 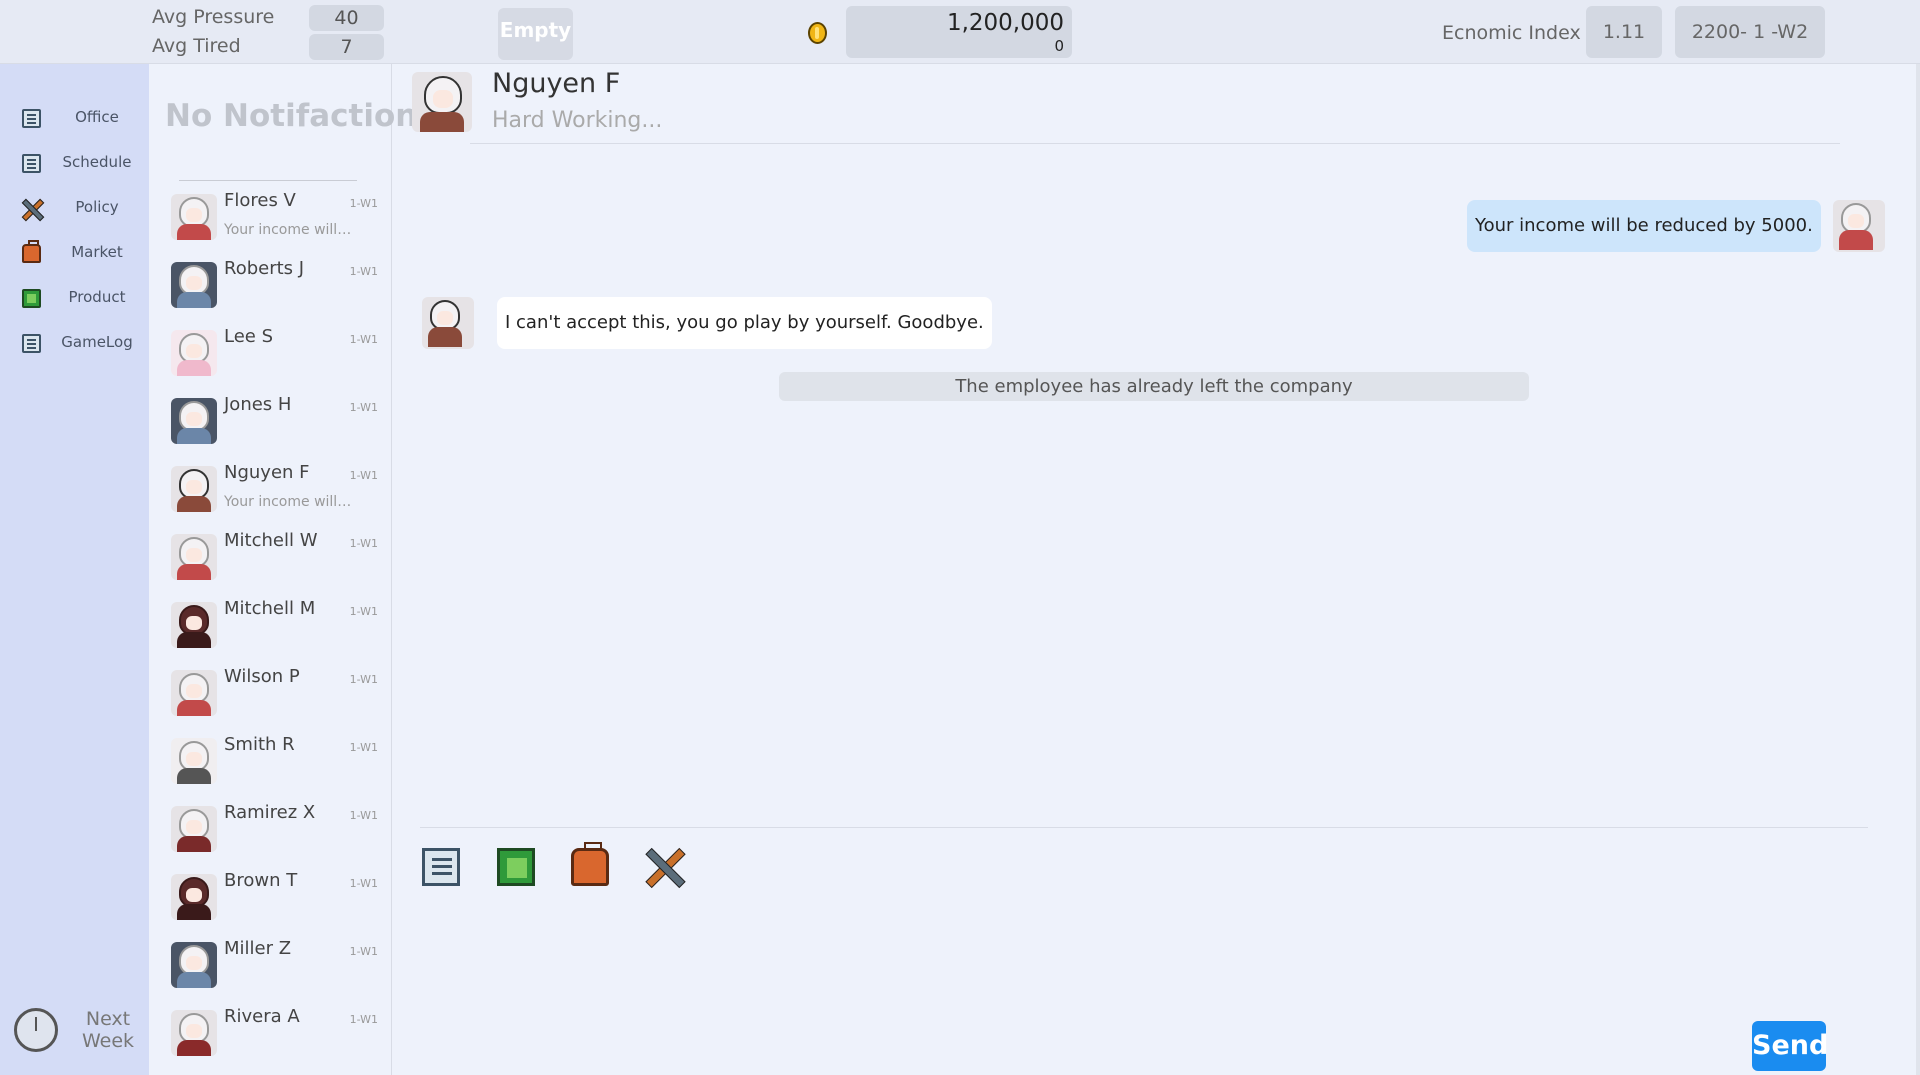 I want to click on nav-item-label: Market, so click(x=97, y=252).